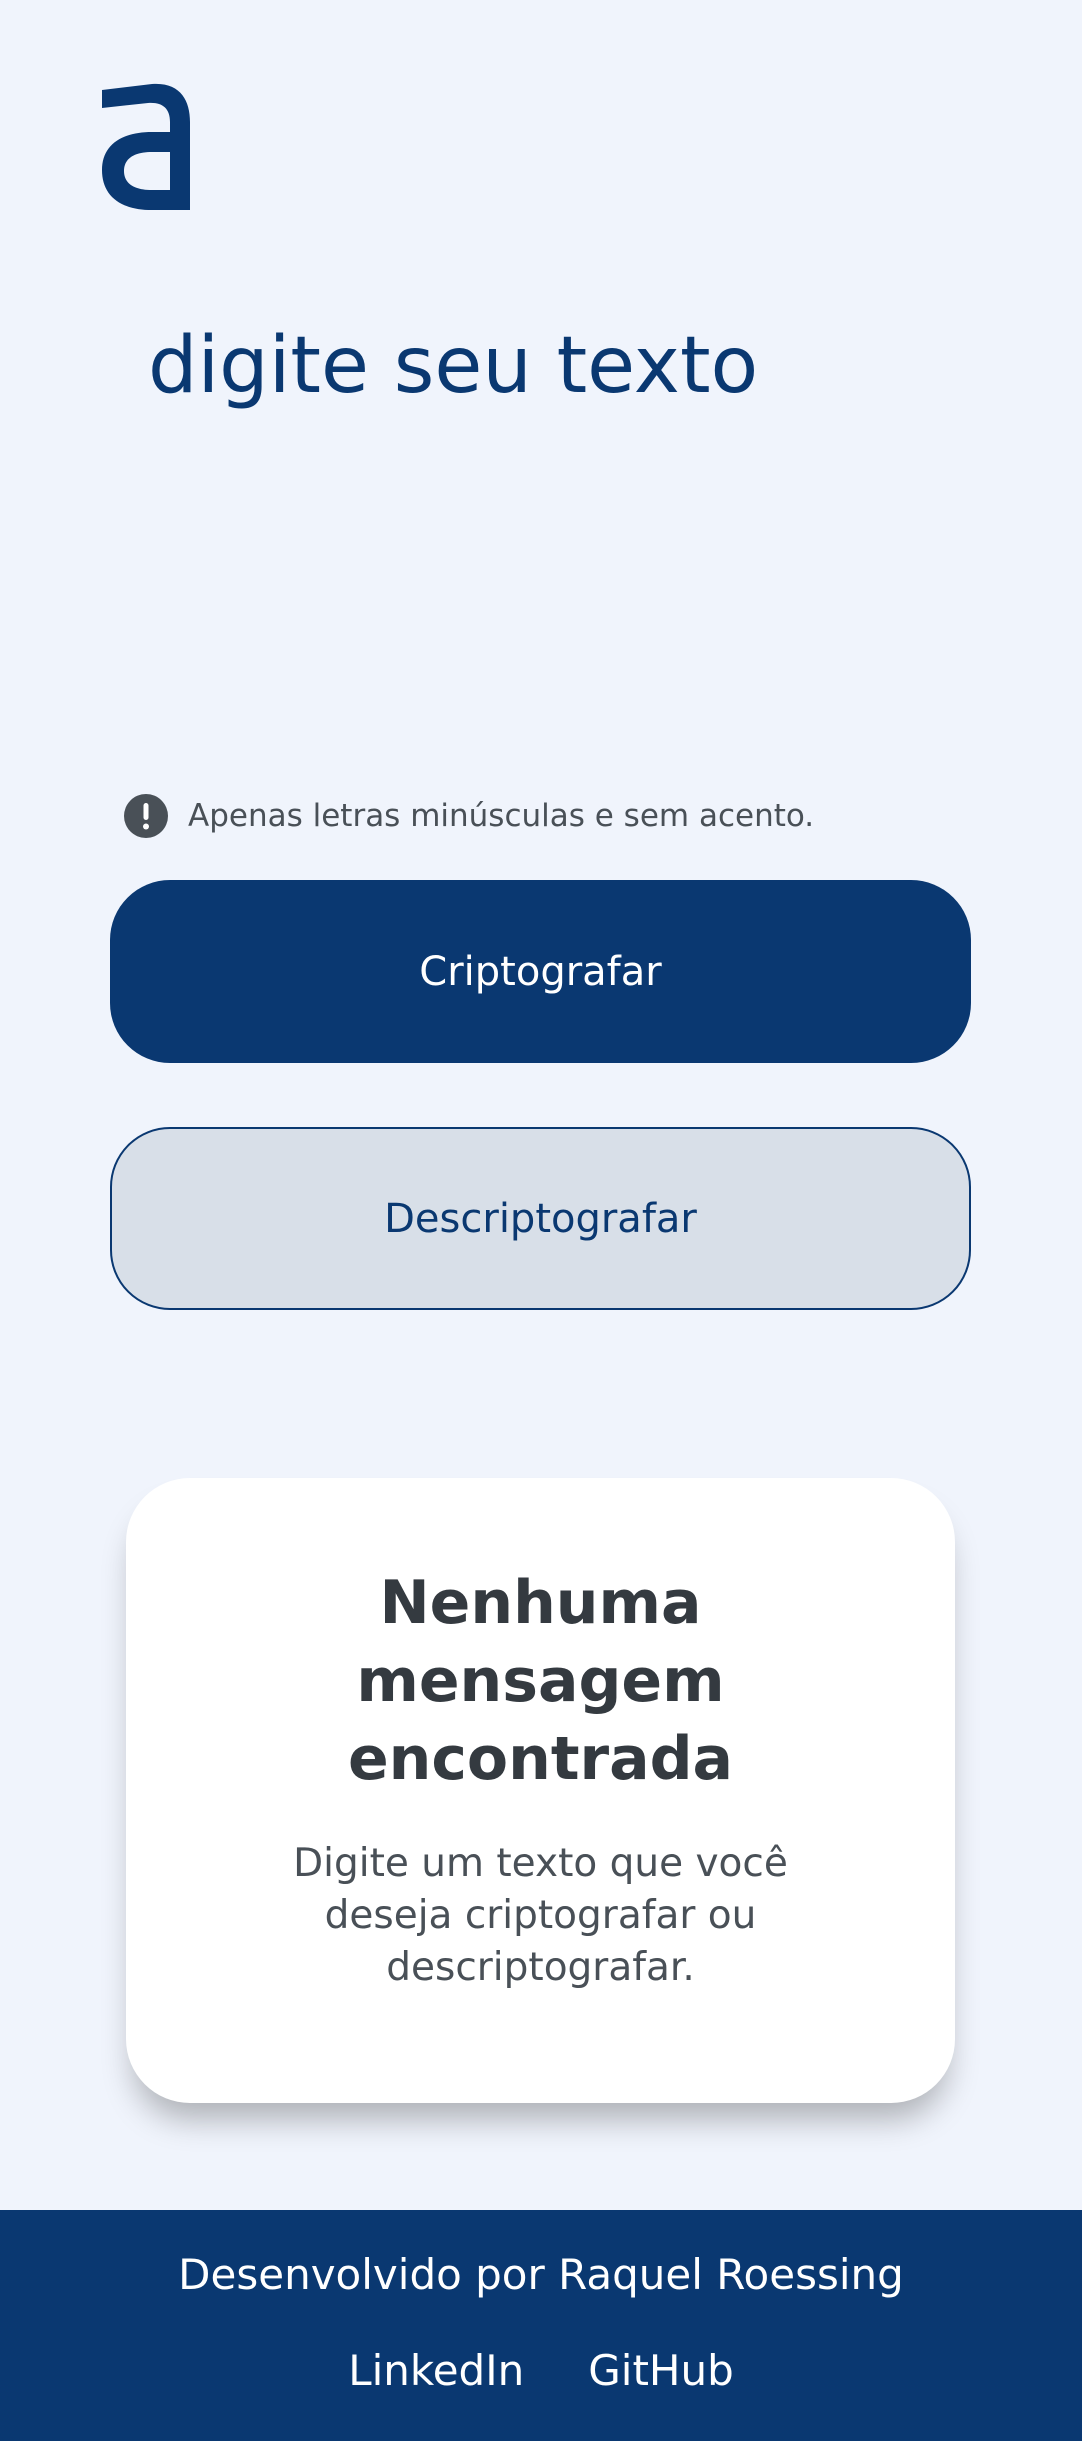 This screenshot has height=2441, width=1082. What do you see at coordinates (501, 816) in the screenshot?
I see `hint-text: Apenas letras minúsculas e sem acento.` at bounding box center [501, 816].